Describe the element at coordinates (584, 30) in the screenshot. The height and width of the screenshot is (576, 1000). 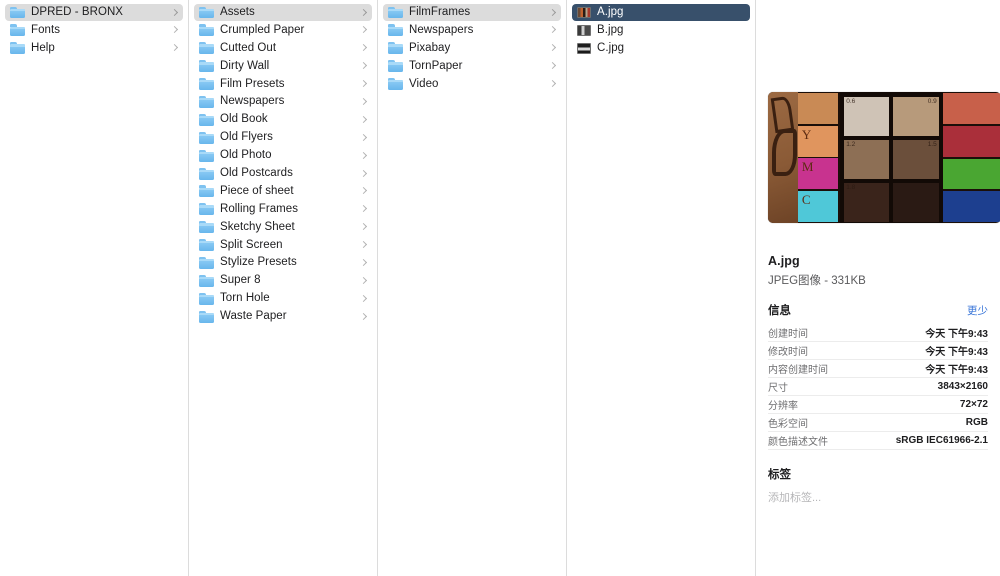
I see `image-thumbnail-icon` at that location.